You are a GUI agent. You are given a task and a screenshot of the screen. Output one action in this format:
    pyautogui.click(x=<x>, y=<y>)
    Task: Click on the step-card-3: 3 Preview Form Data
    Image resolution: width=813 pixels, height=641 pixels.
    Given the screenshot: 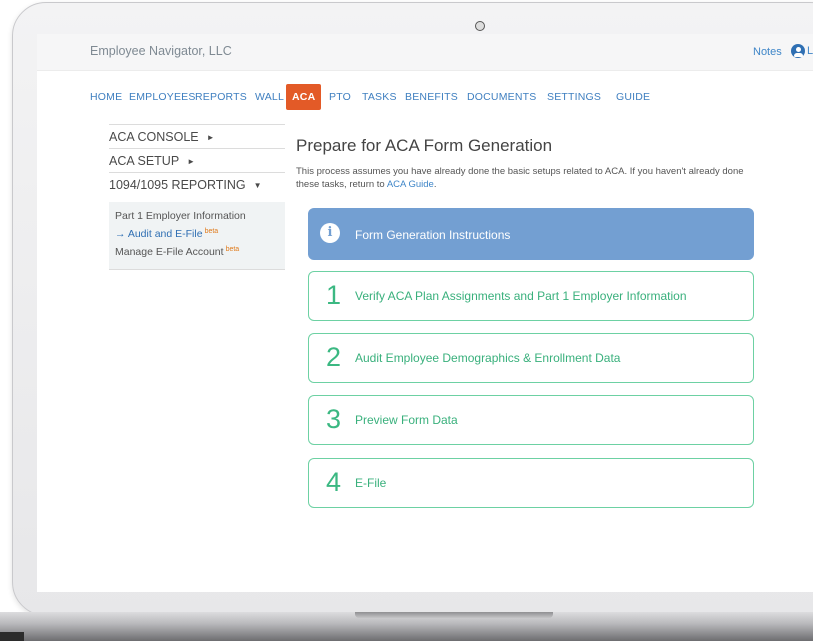 What is the action you would take?
    pyautogui.click(x=531, y=420)
    